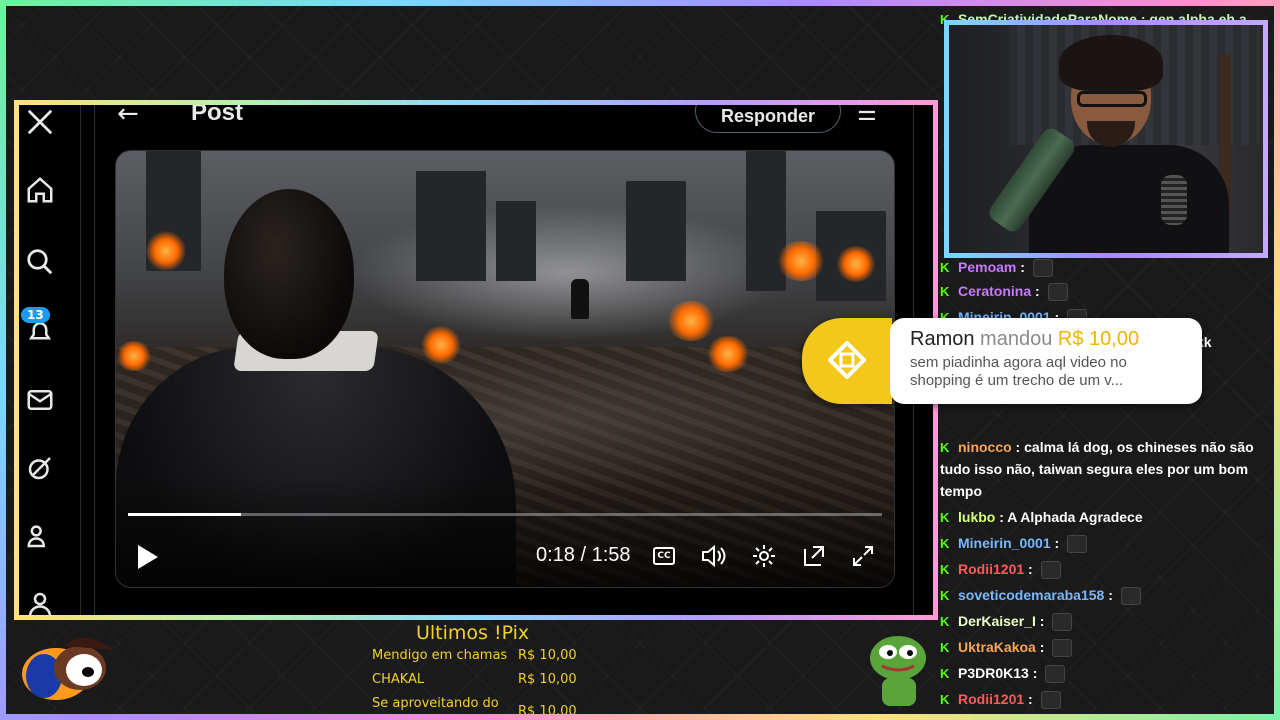 The height and width of the screenshot is (720, 1280). I want to click on chat-username: ninocco, so click(985, 447).